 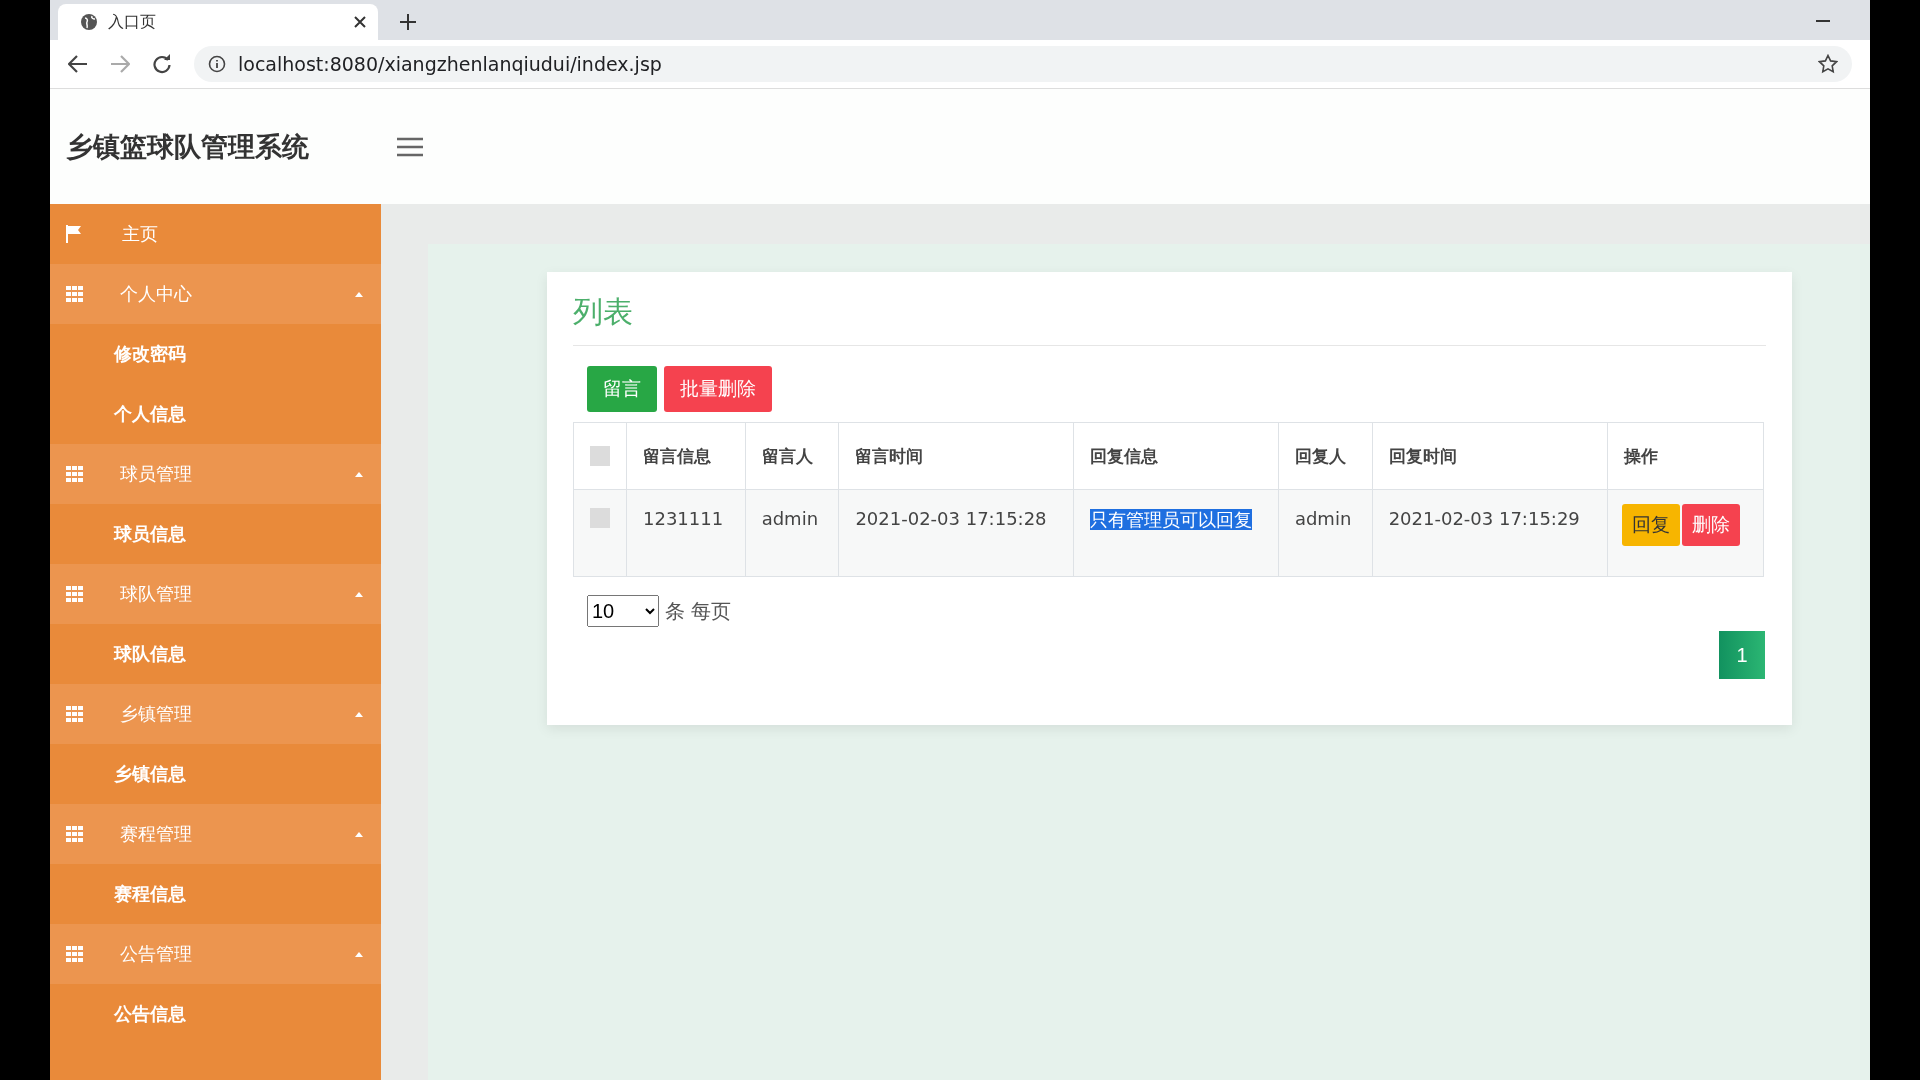 I want to click on sidebar-label: 球员管理, so click(x=156, y=474).